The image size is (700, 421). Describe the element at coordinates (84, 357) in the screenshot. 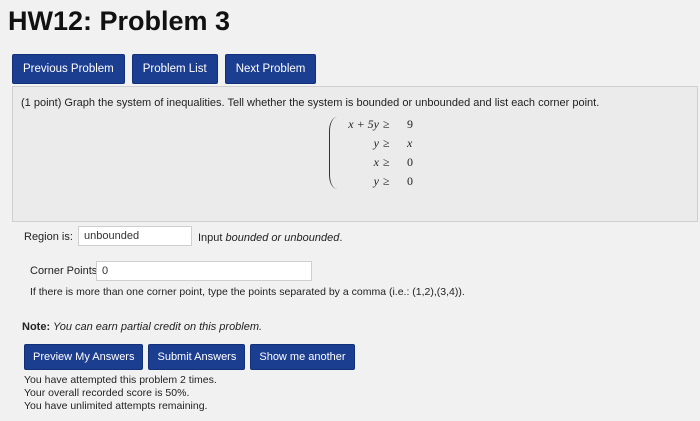

I see `preview-answers-button: Preview My Answers` at that location.